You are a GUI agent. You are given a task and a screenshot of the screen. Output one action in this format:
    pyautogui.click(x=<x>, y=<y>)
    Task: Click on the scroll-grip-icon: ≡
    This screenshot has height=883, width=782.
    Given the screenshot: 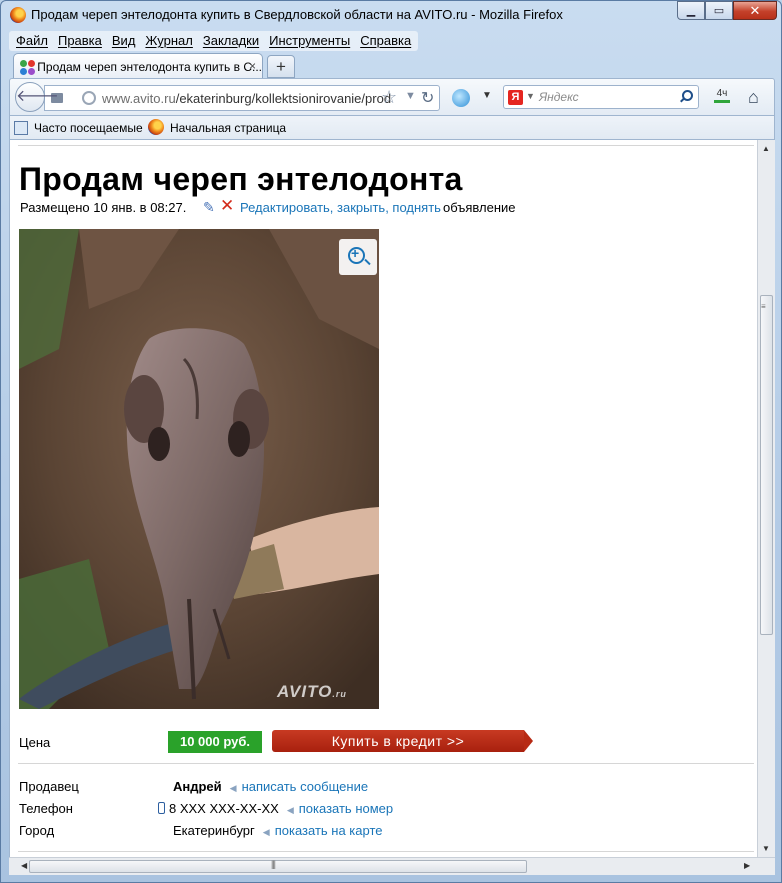 What is the action you would take?
    pyautogui.click(x=763, y=306)
    